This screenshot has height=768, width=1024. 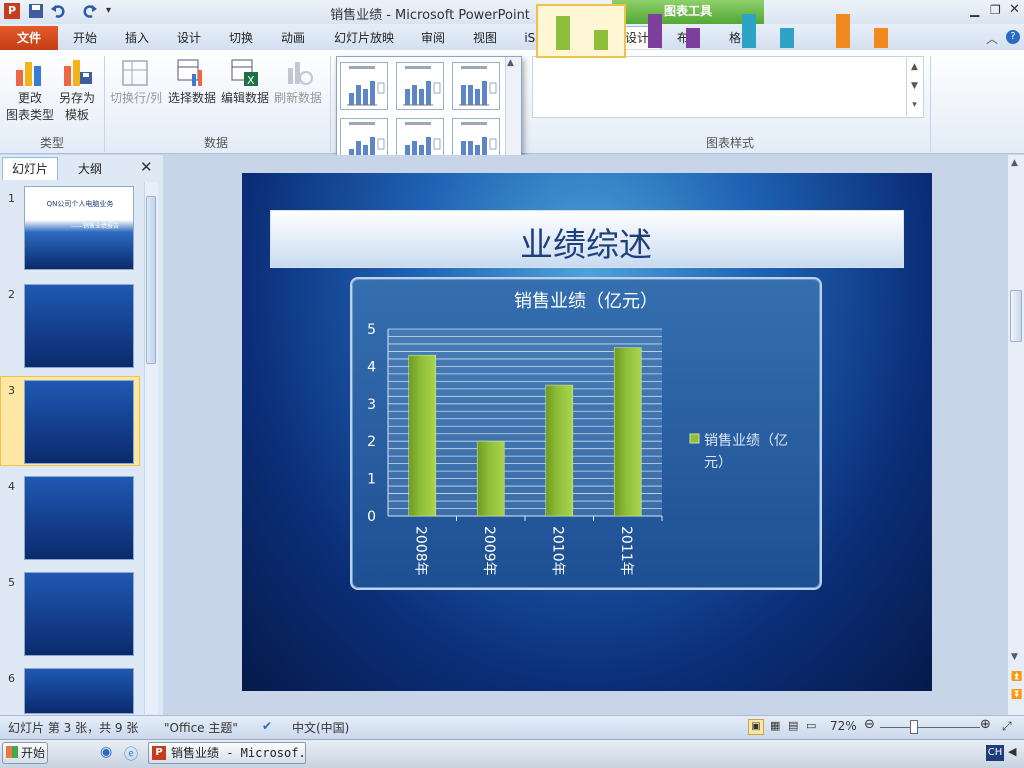 I want to click on y-tick-label: 1, so click(x=371, y=480).